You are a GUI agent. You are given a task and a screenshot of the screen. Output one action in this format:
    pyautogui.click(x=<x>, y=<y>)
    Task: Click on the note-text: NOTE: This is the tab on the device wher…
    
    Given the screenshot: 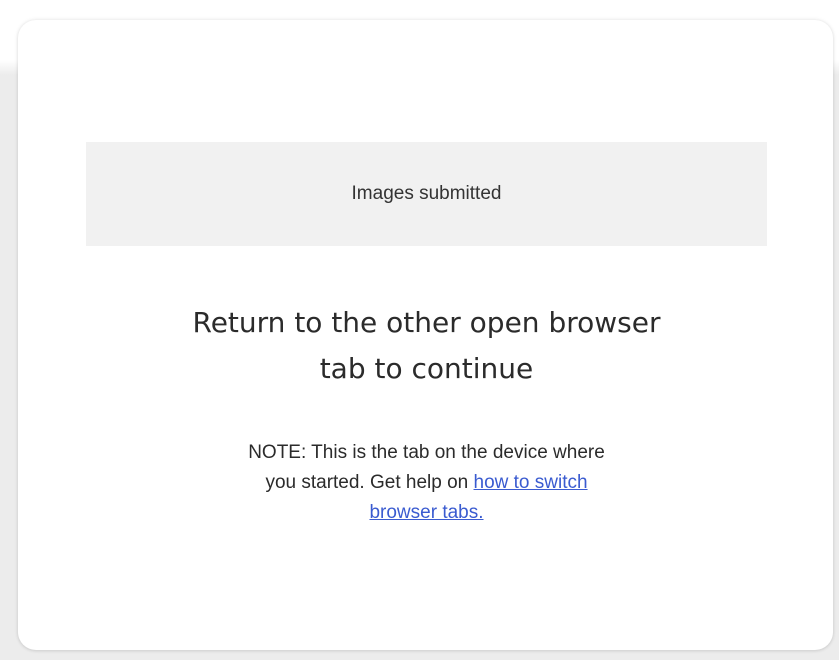 What is the action you would take?
    pyautogui.click(x=426, y=483)
    